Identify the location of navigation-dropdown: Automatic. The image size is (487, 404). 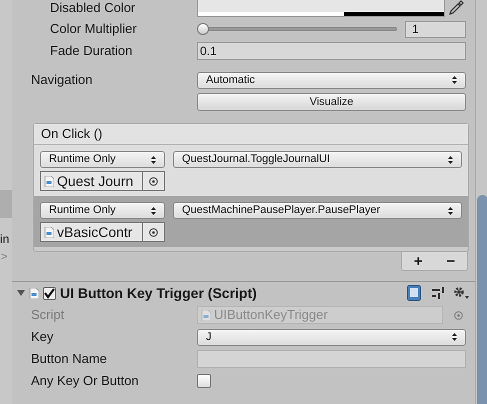
(331, 80).